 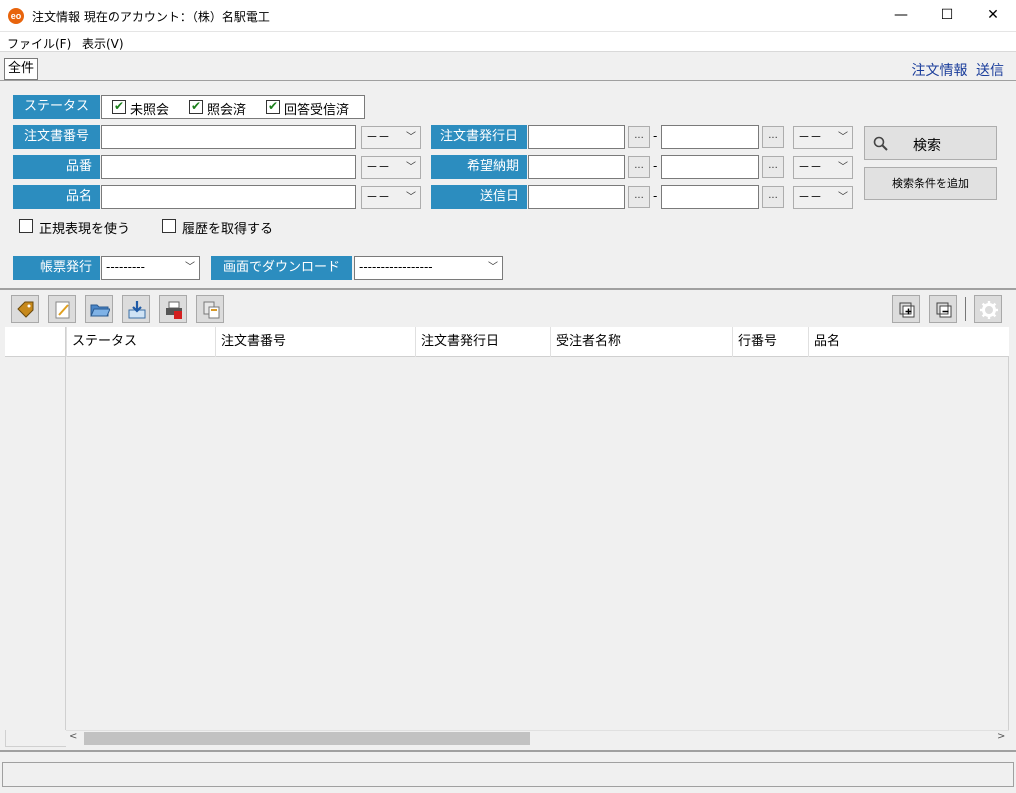 I want to click on download-label: 画面でダウンロード, so click(x=281, y=268).